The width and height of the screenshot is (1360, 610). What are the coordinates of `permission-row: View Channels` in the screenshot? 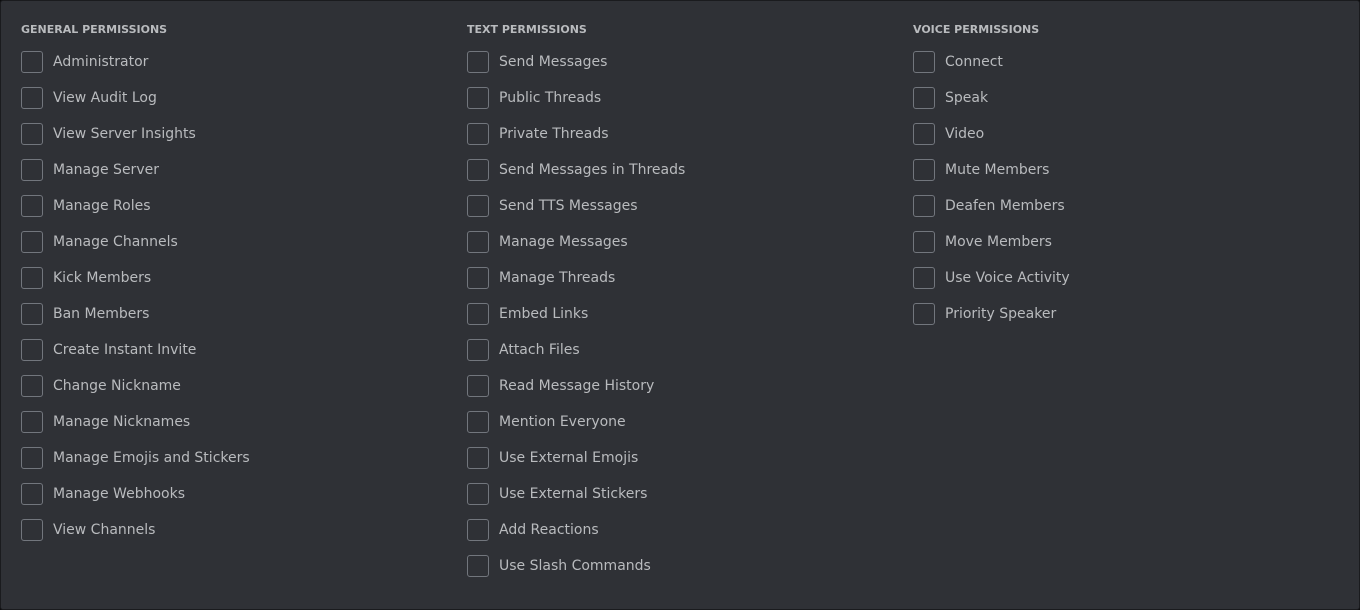 It's located at (231, 530).